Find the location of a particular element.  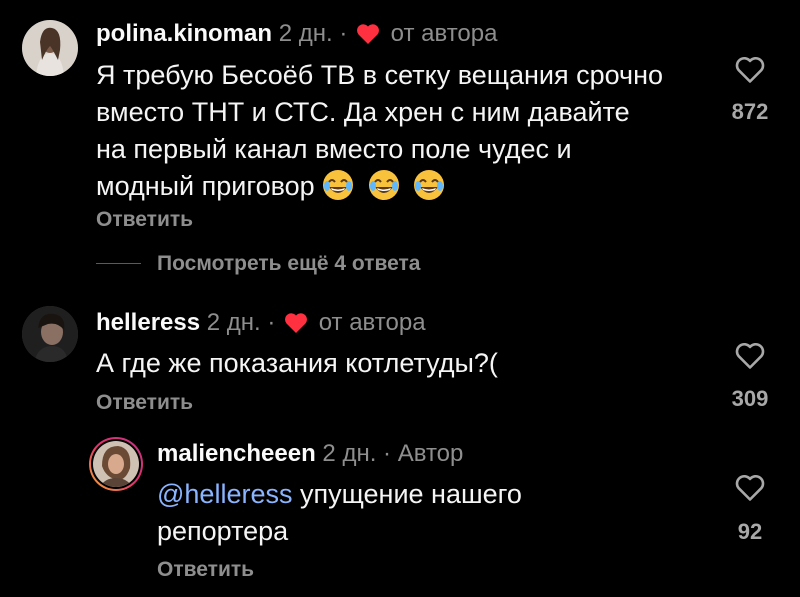

username: polina.kinoman is located at coordinates (184, 33).